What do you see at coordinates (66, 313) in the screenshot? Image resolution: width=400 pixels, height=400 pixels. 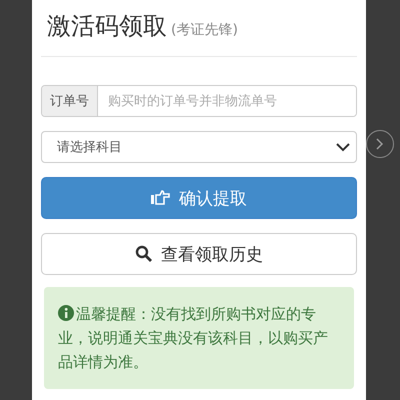 I see `info-icon` at bounding box center [66, 313].